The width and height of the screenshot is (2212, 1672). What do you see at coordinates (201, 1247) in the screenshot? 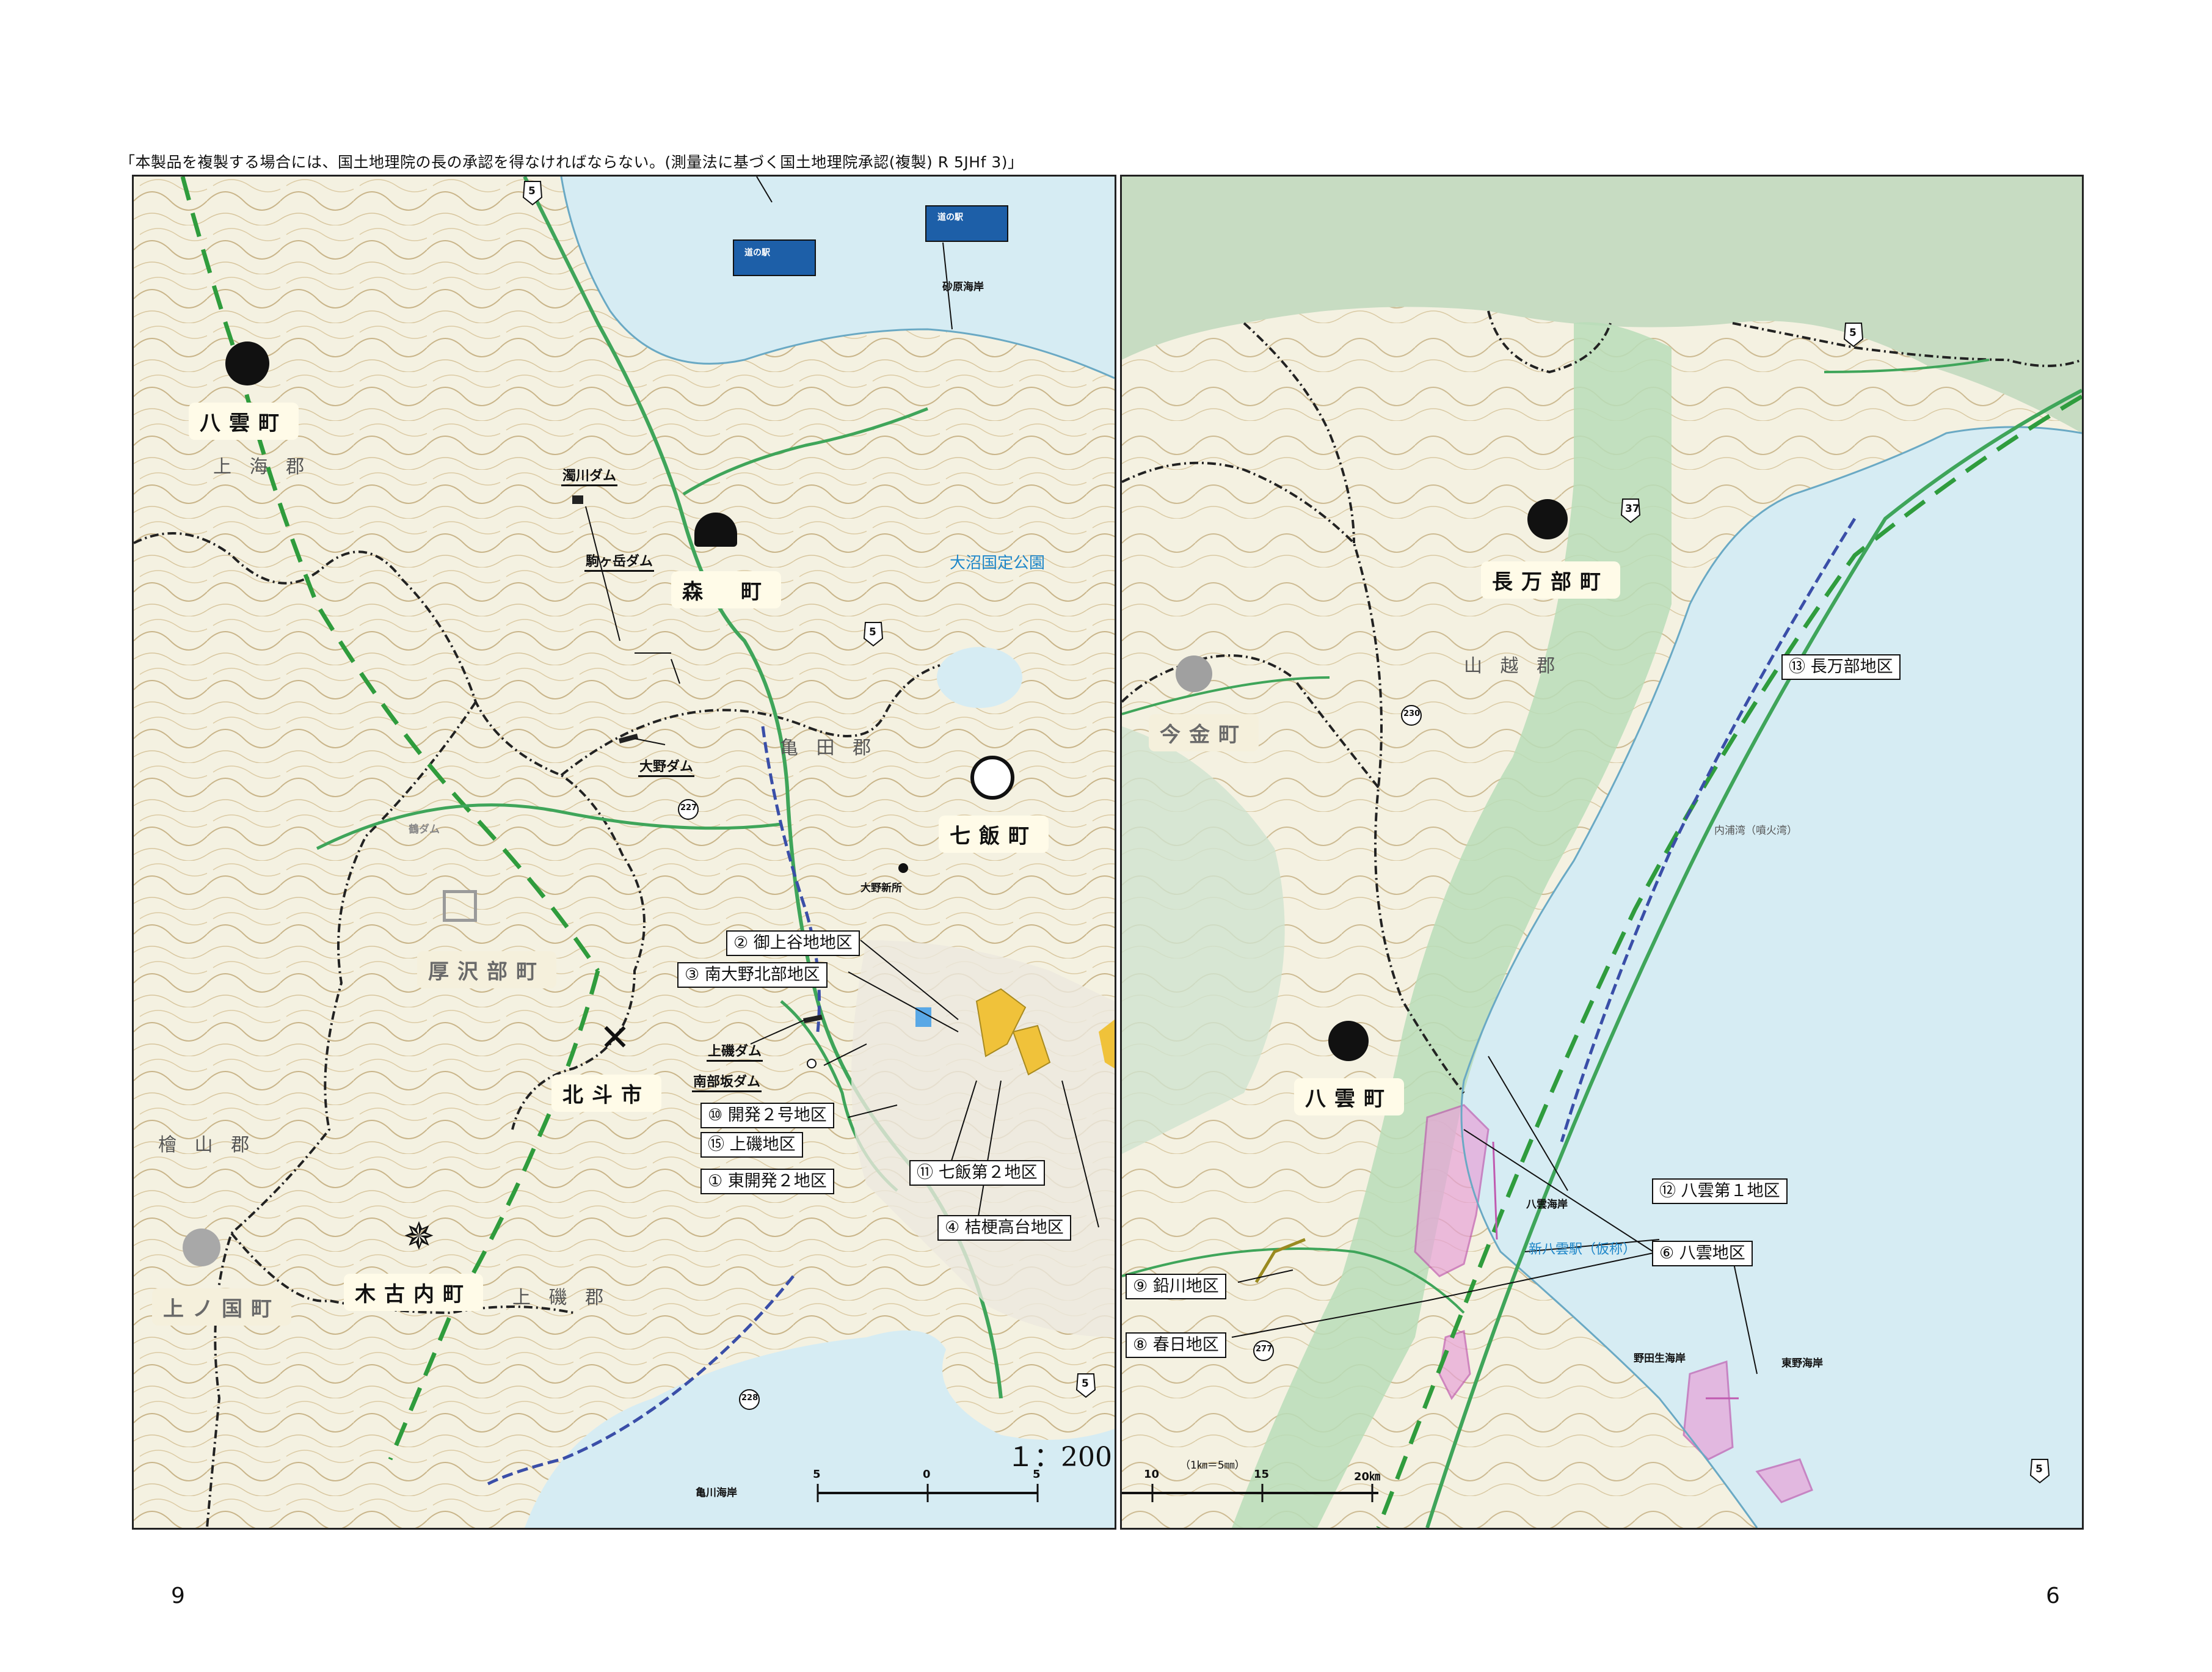
I see `kaminokuni-town-emblem` at bounding box center [201, 1247].